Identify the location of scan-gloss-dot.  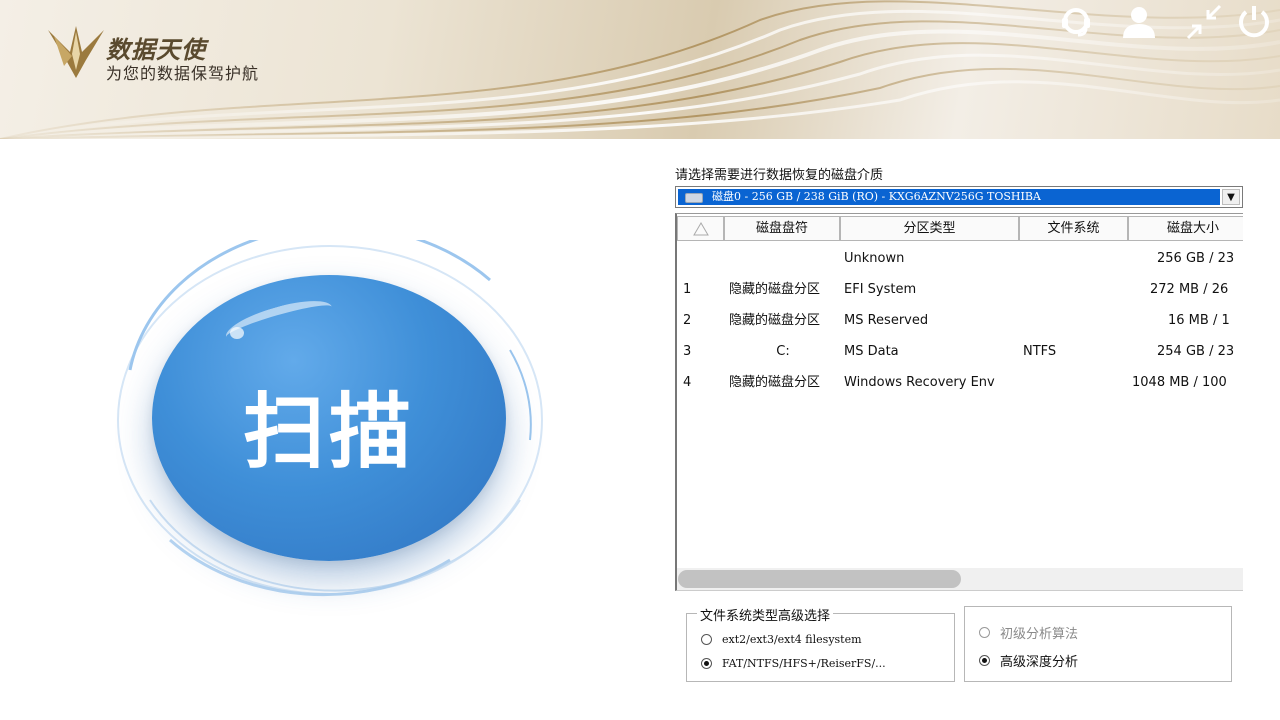
(237, 333).